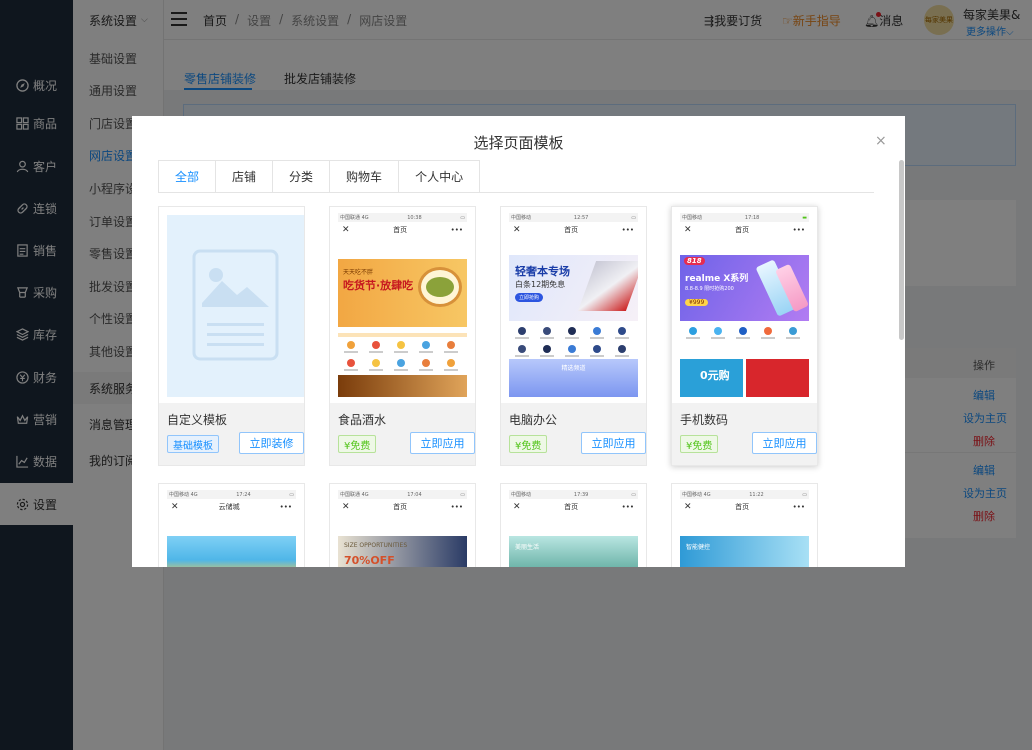  I want to click on card-footer: 手机数码 ¥免费 立即应用, so click(744, 434).